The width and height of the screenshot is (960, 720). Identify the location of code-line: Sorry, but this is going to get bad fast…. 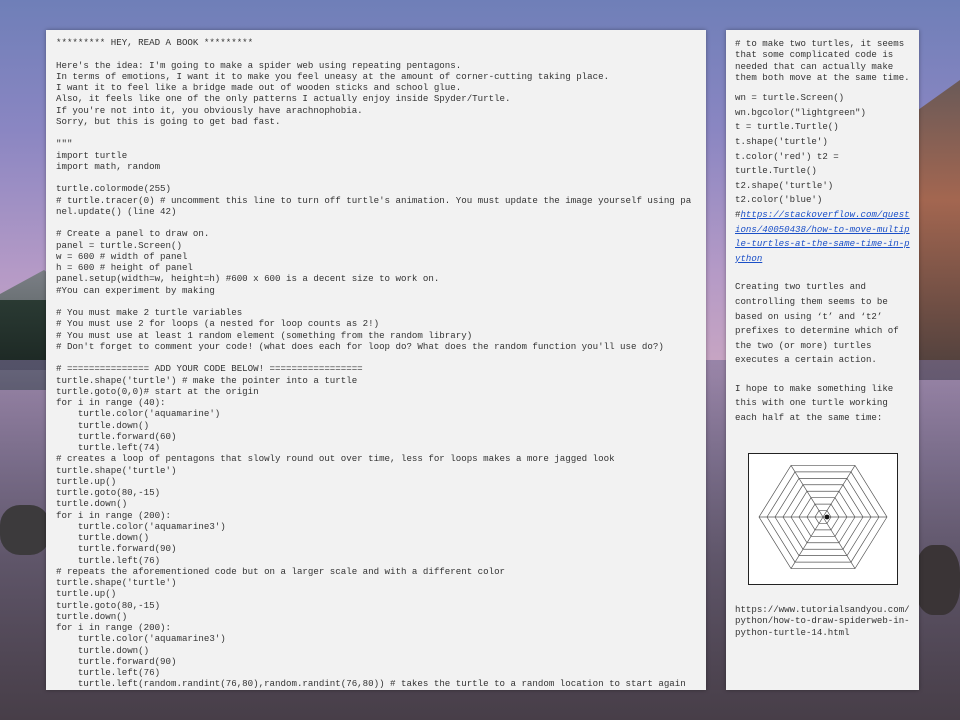
(168, 121).